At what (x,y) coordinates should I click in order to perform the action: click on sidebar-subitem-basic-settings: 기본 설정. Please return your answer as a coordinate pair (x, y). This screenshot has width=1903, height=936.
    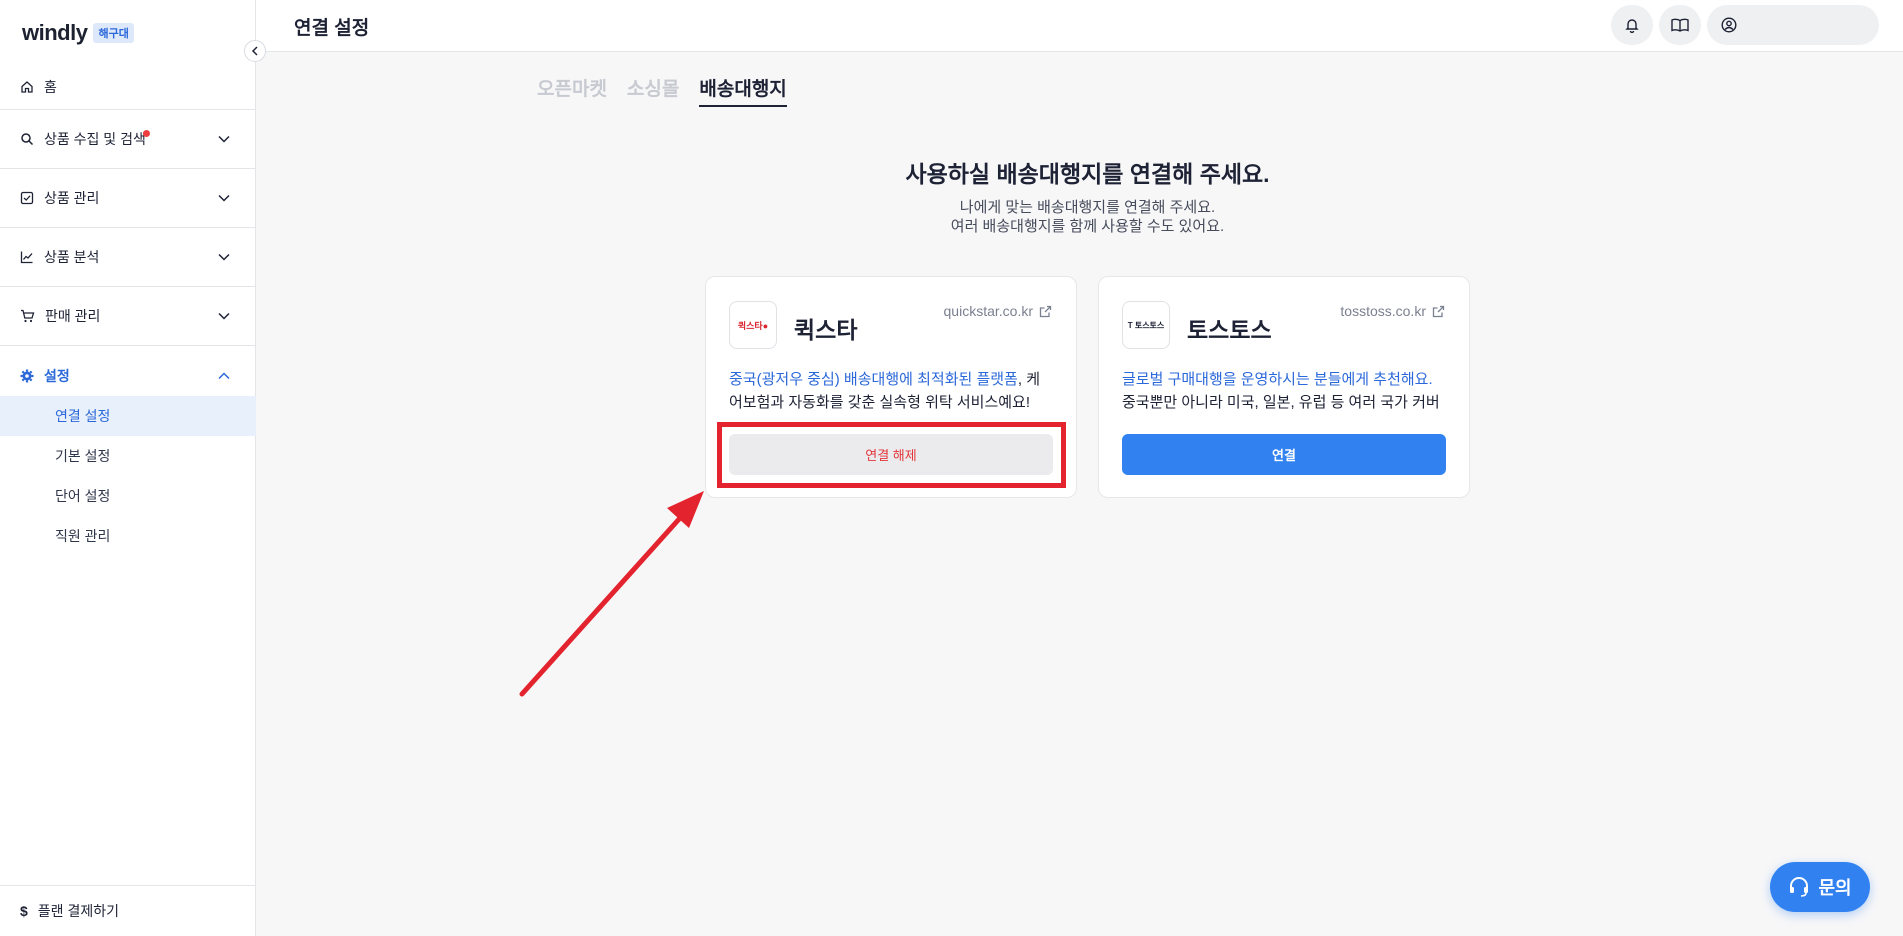
    Looking at the image, I should click on (128, 456).